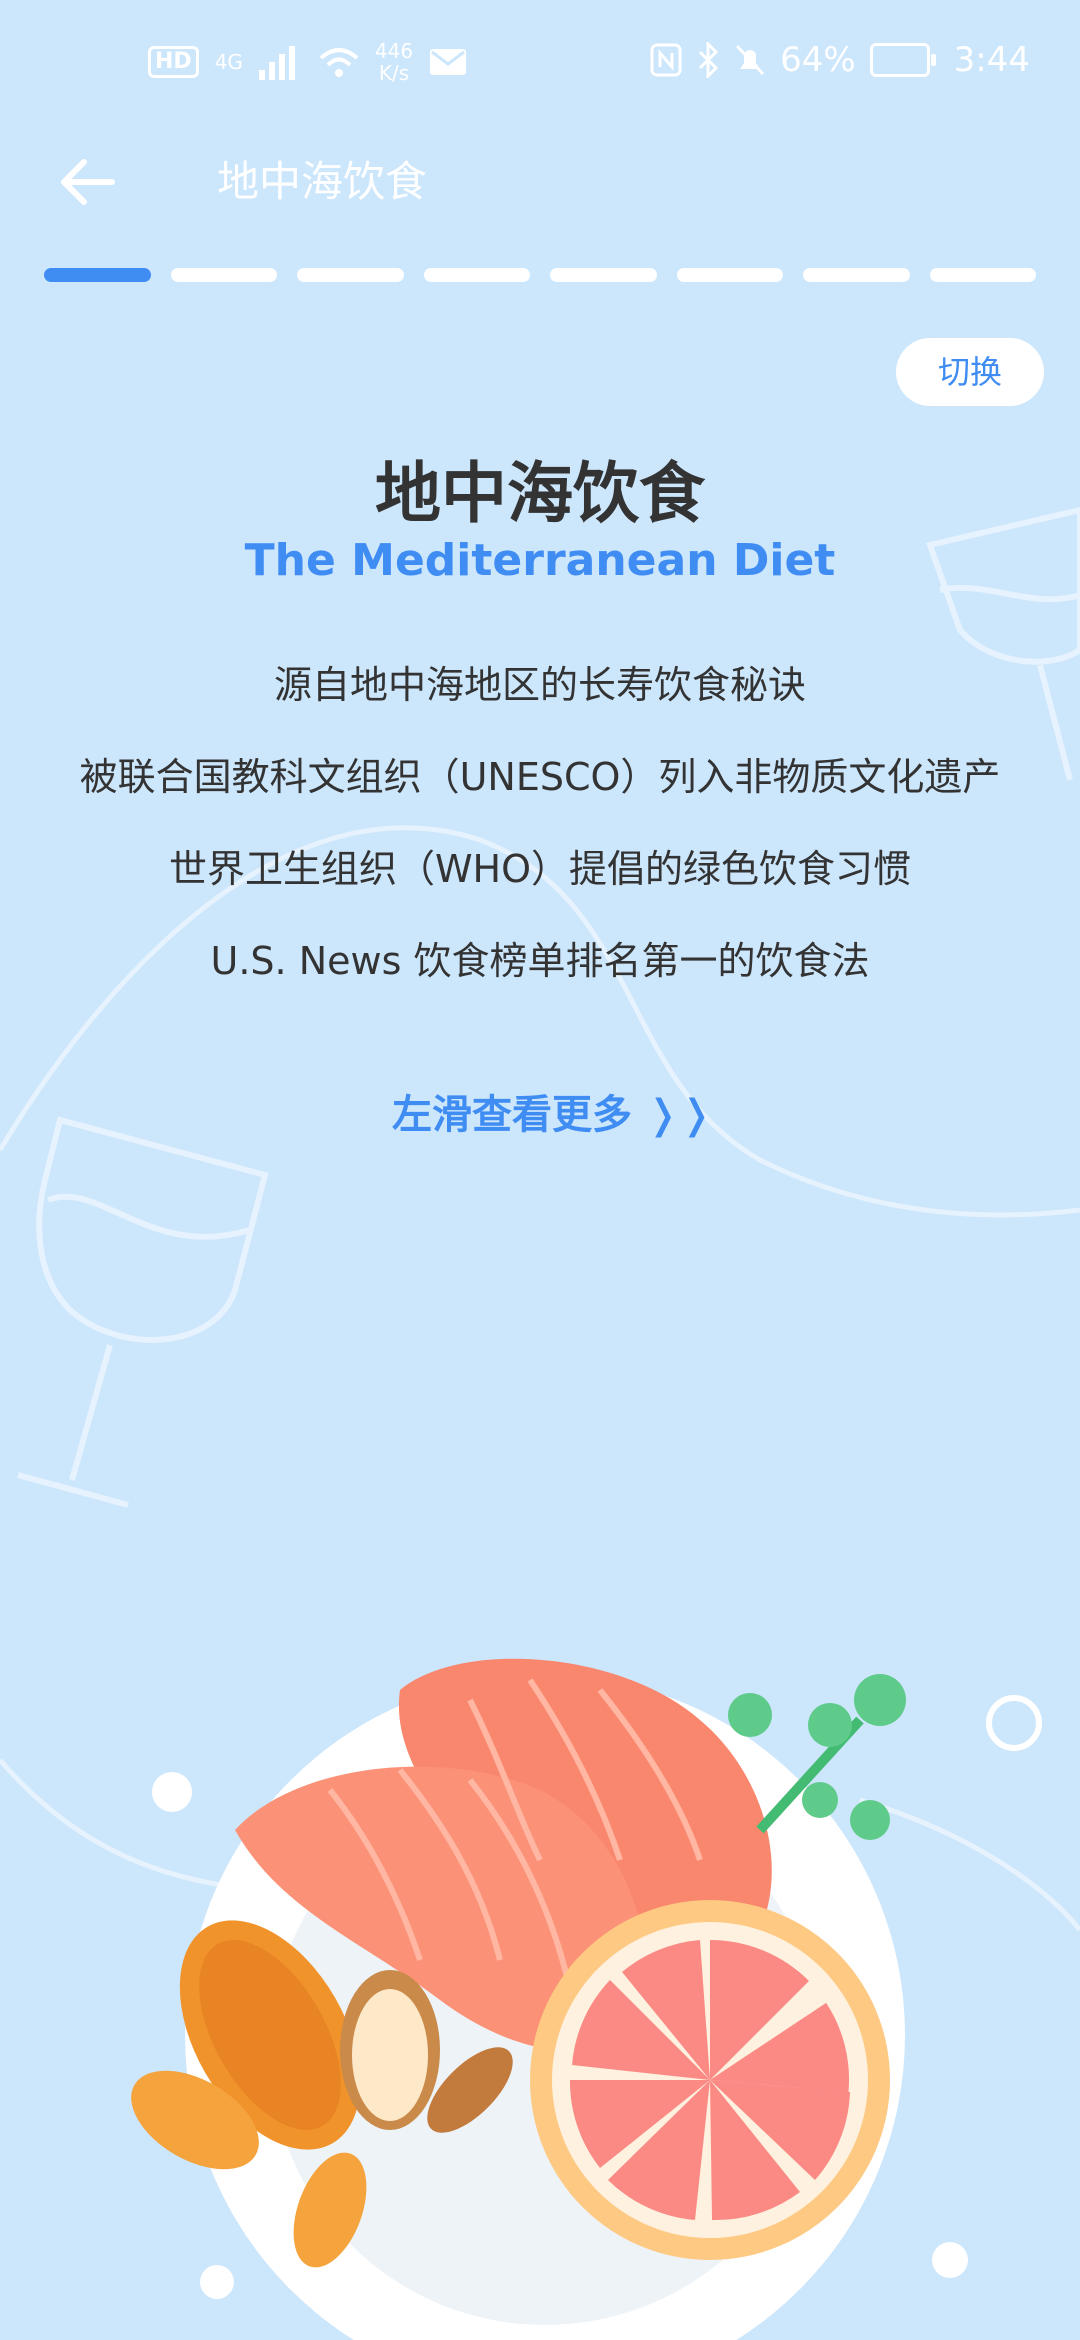 This screenshot has height=2340, width=1080. Describe the element at coordinates (540, 869) in the screenshot. I see `description-line: 世界卫生组织（WHO）提倡的绿色饮食习惯` at that location.